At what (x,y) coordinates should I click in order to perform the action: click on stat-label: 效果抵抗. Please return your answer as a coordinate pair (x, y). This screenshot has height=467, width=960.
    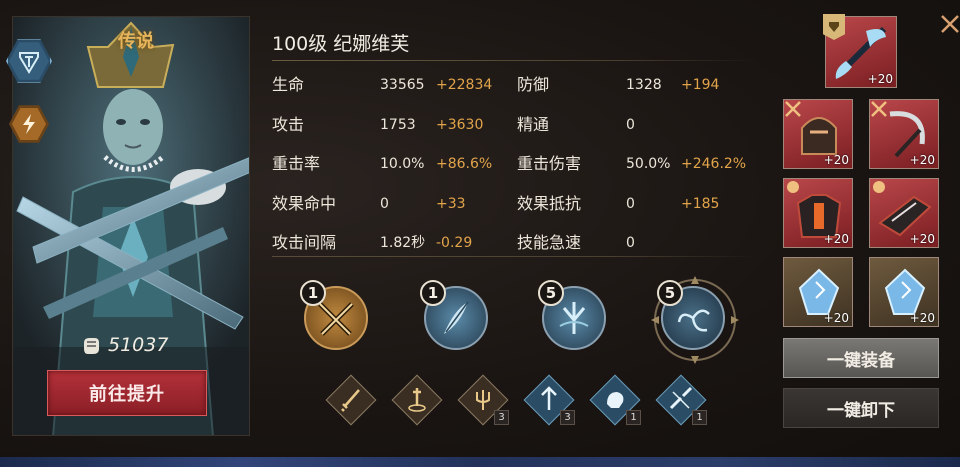
    Looking at the image, I should click on (549, 203).